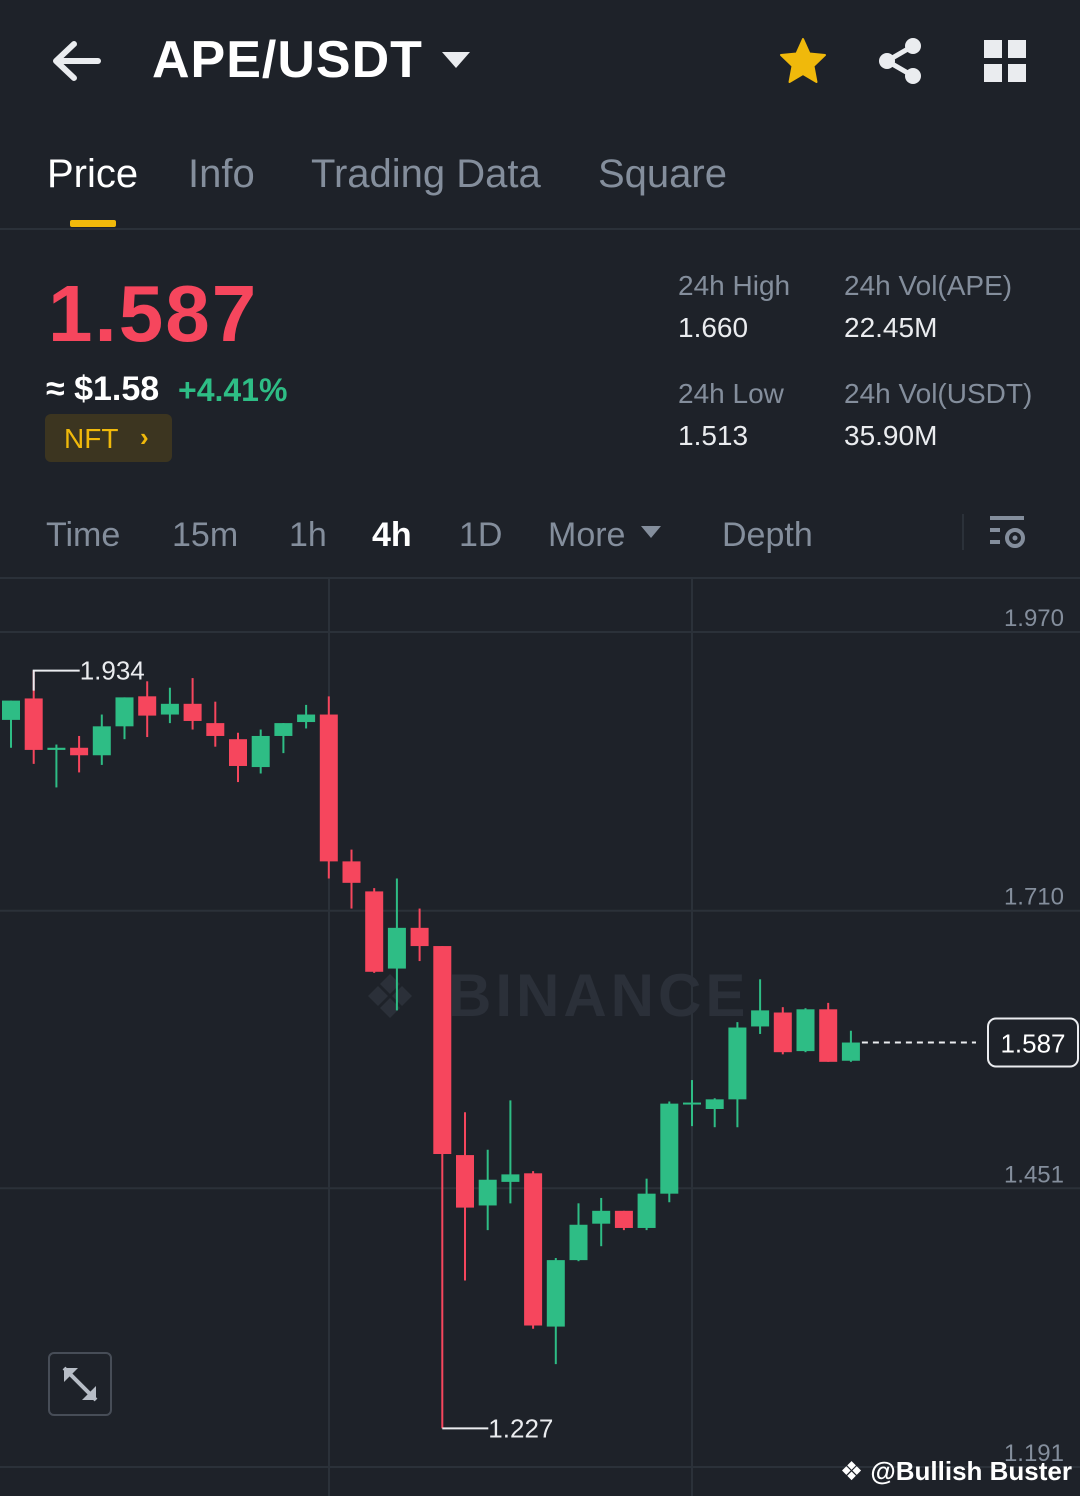  What do you see at coordinates (767, 535) in the screenshot?
I see `interval-depth: Depth` at bounding box center [767, 535].